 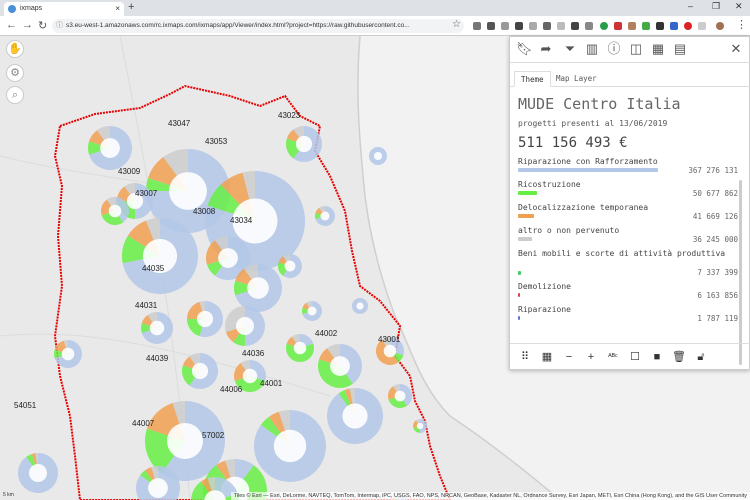 What do you see at coordinates (720, 26) in the screenshot?
I see `profile-avatar` at bounding box center [720, 26].